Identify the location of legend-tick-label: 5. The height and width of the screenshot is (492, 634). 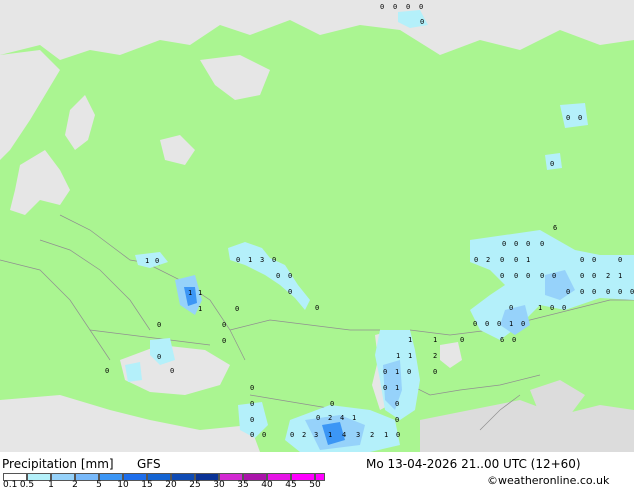
(99, 485).